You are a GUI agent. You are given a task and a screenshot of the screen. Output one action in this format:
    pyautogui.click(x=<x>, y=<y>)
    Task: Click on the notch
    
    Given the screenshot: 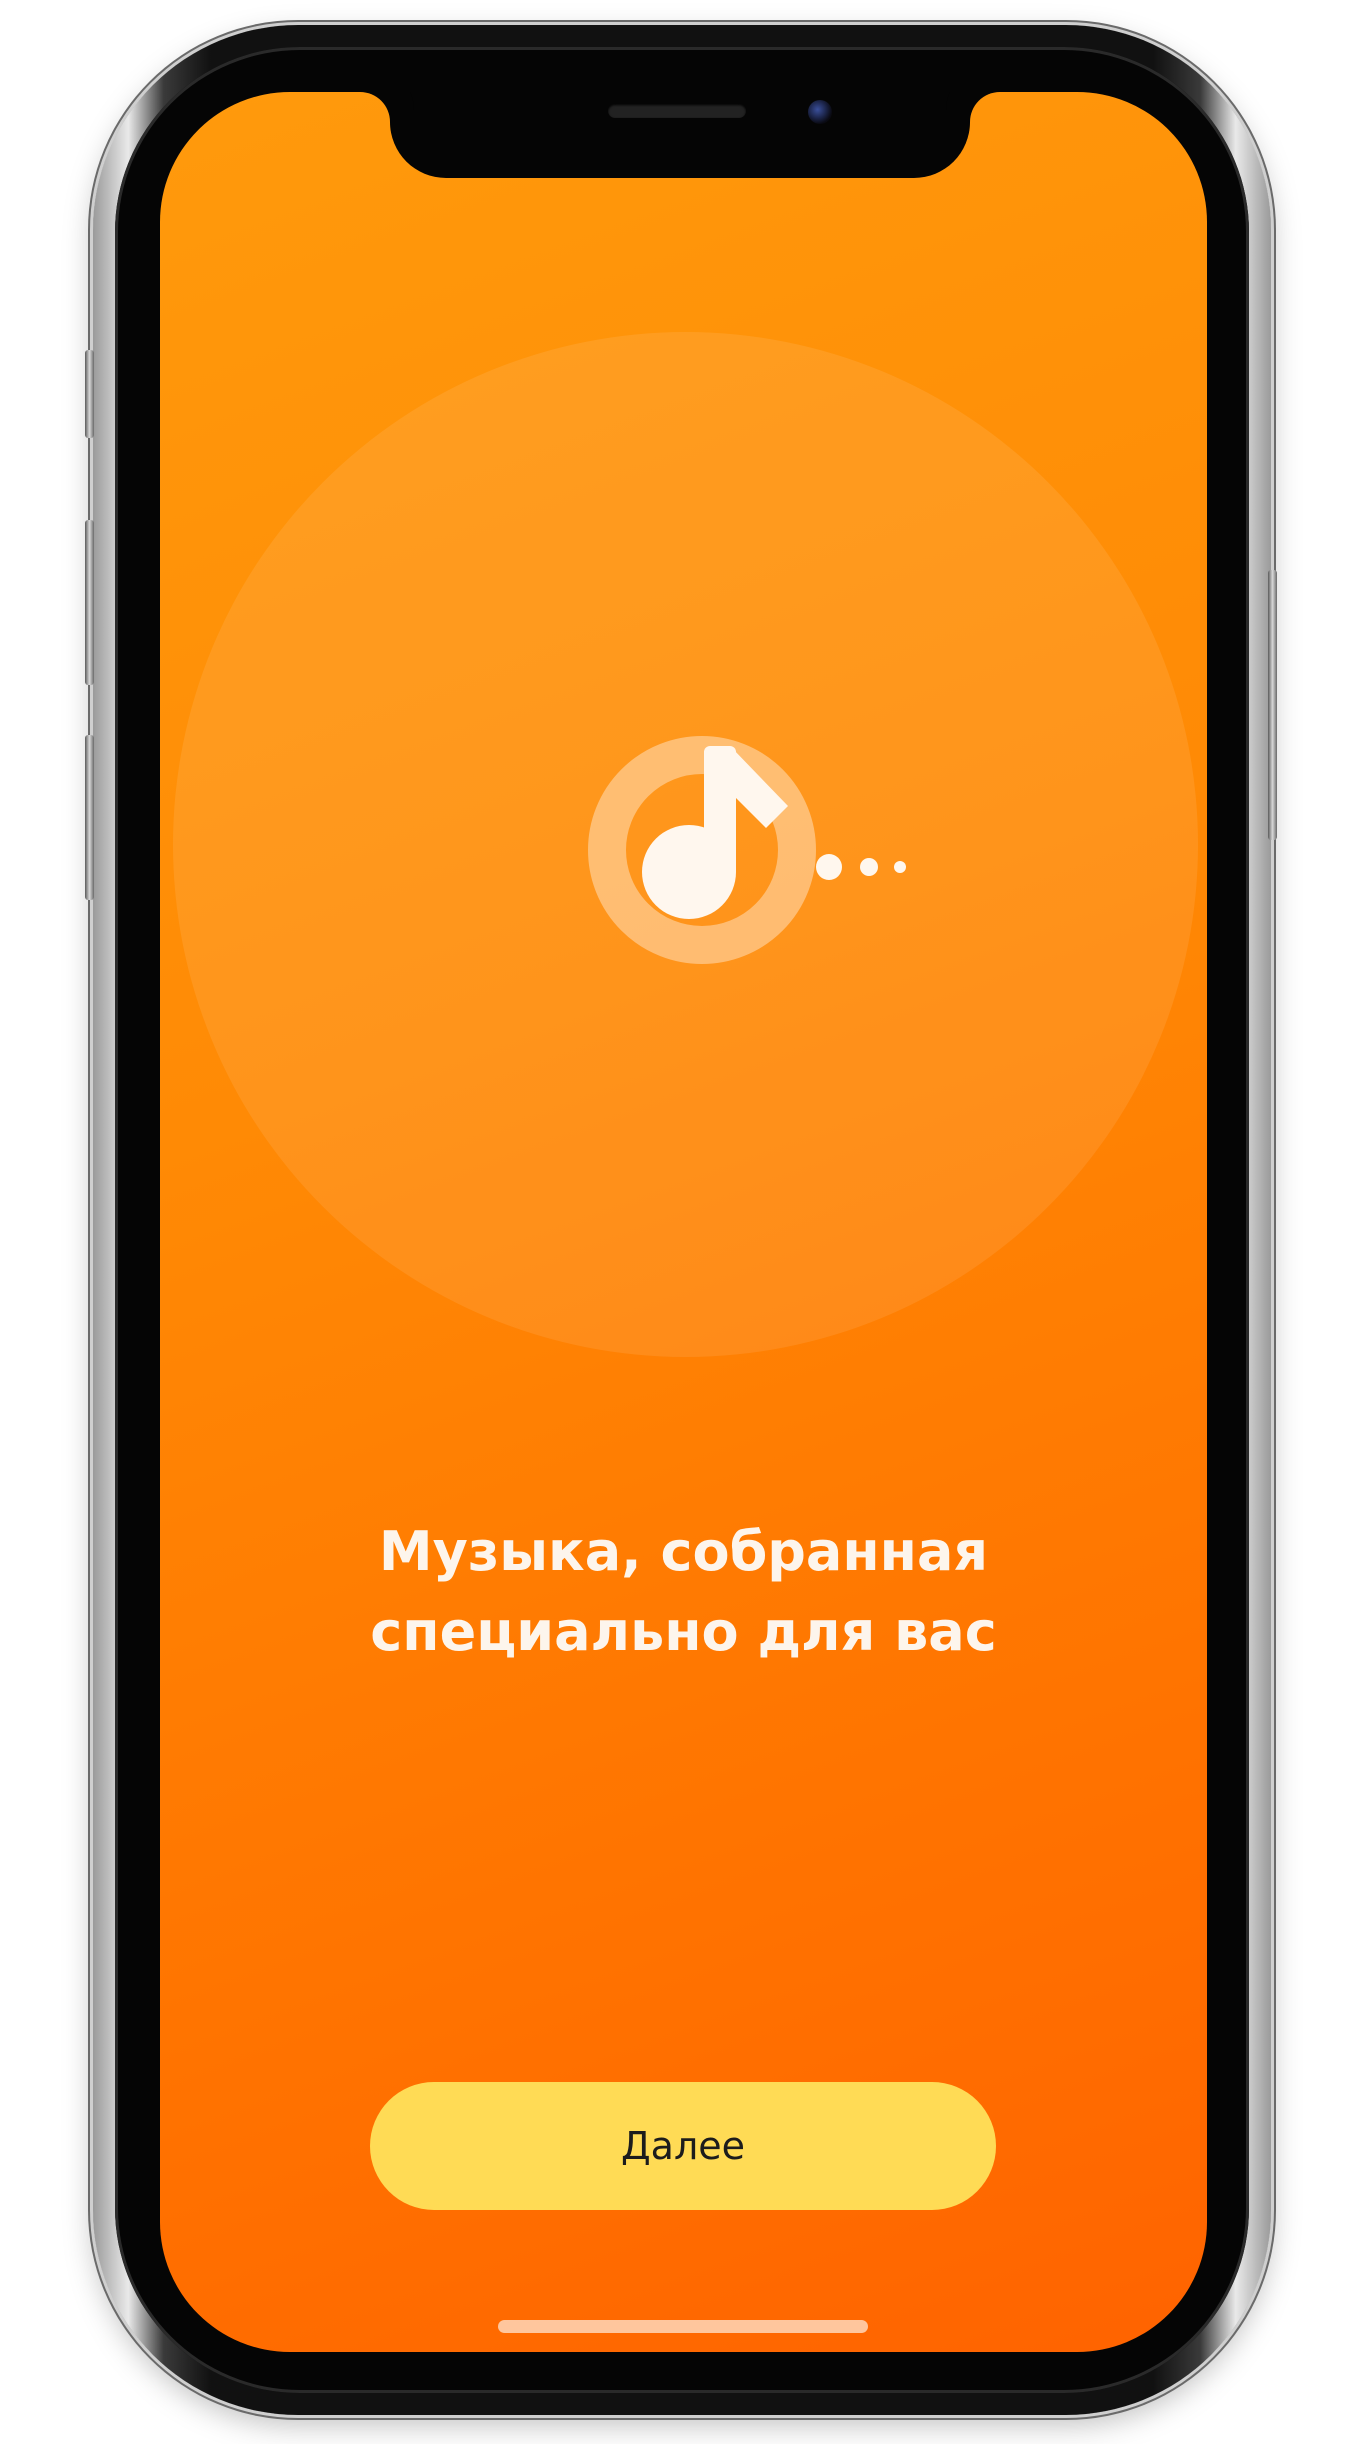 What is the action you would take?
    pyautogui.click(x=680, y=135)
    